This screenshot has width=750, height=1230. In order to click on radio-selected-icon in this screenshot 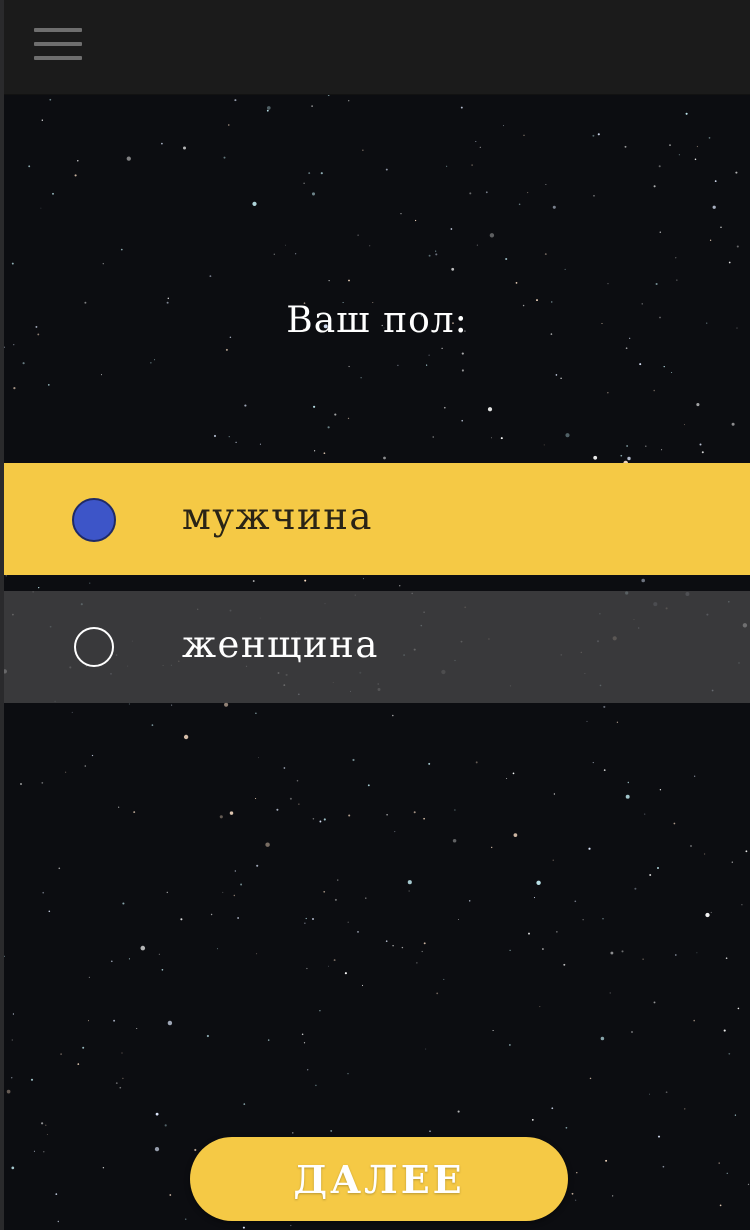, I will do `click(94, 520)`.